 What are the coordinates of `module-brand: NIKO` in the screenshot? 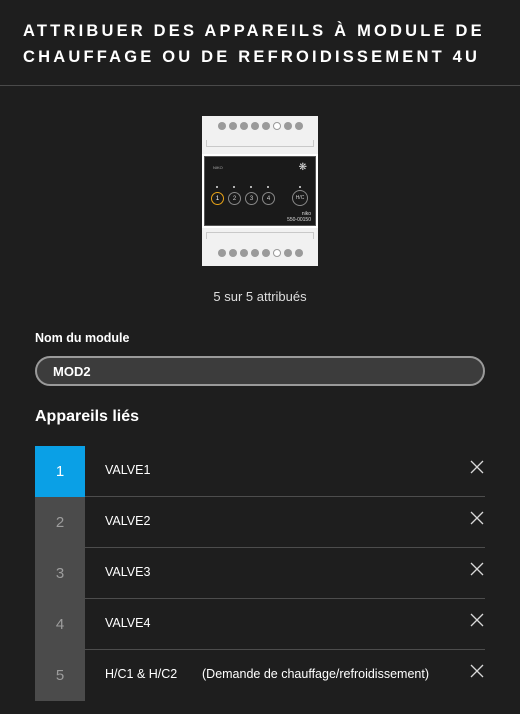 It's located at (218, 167).